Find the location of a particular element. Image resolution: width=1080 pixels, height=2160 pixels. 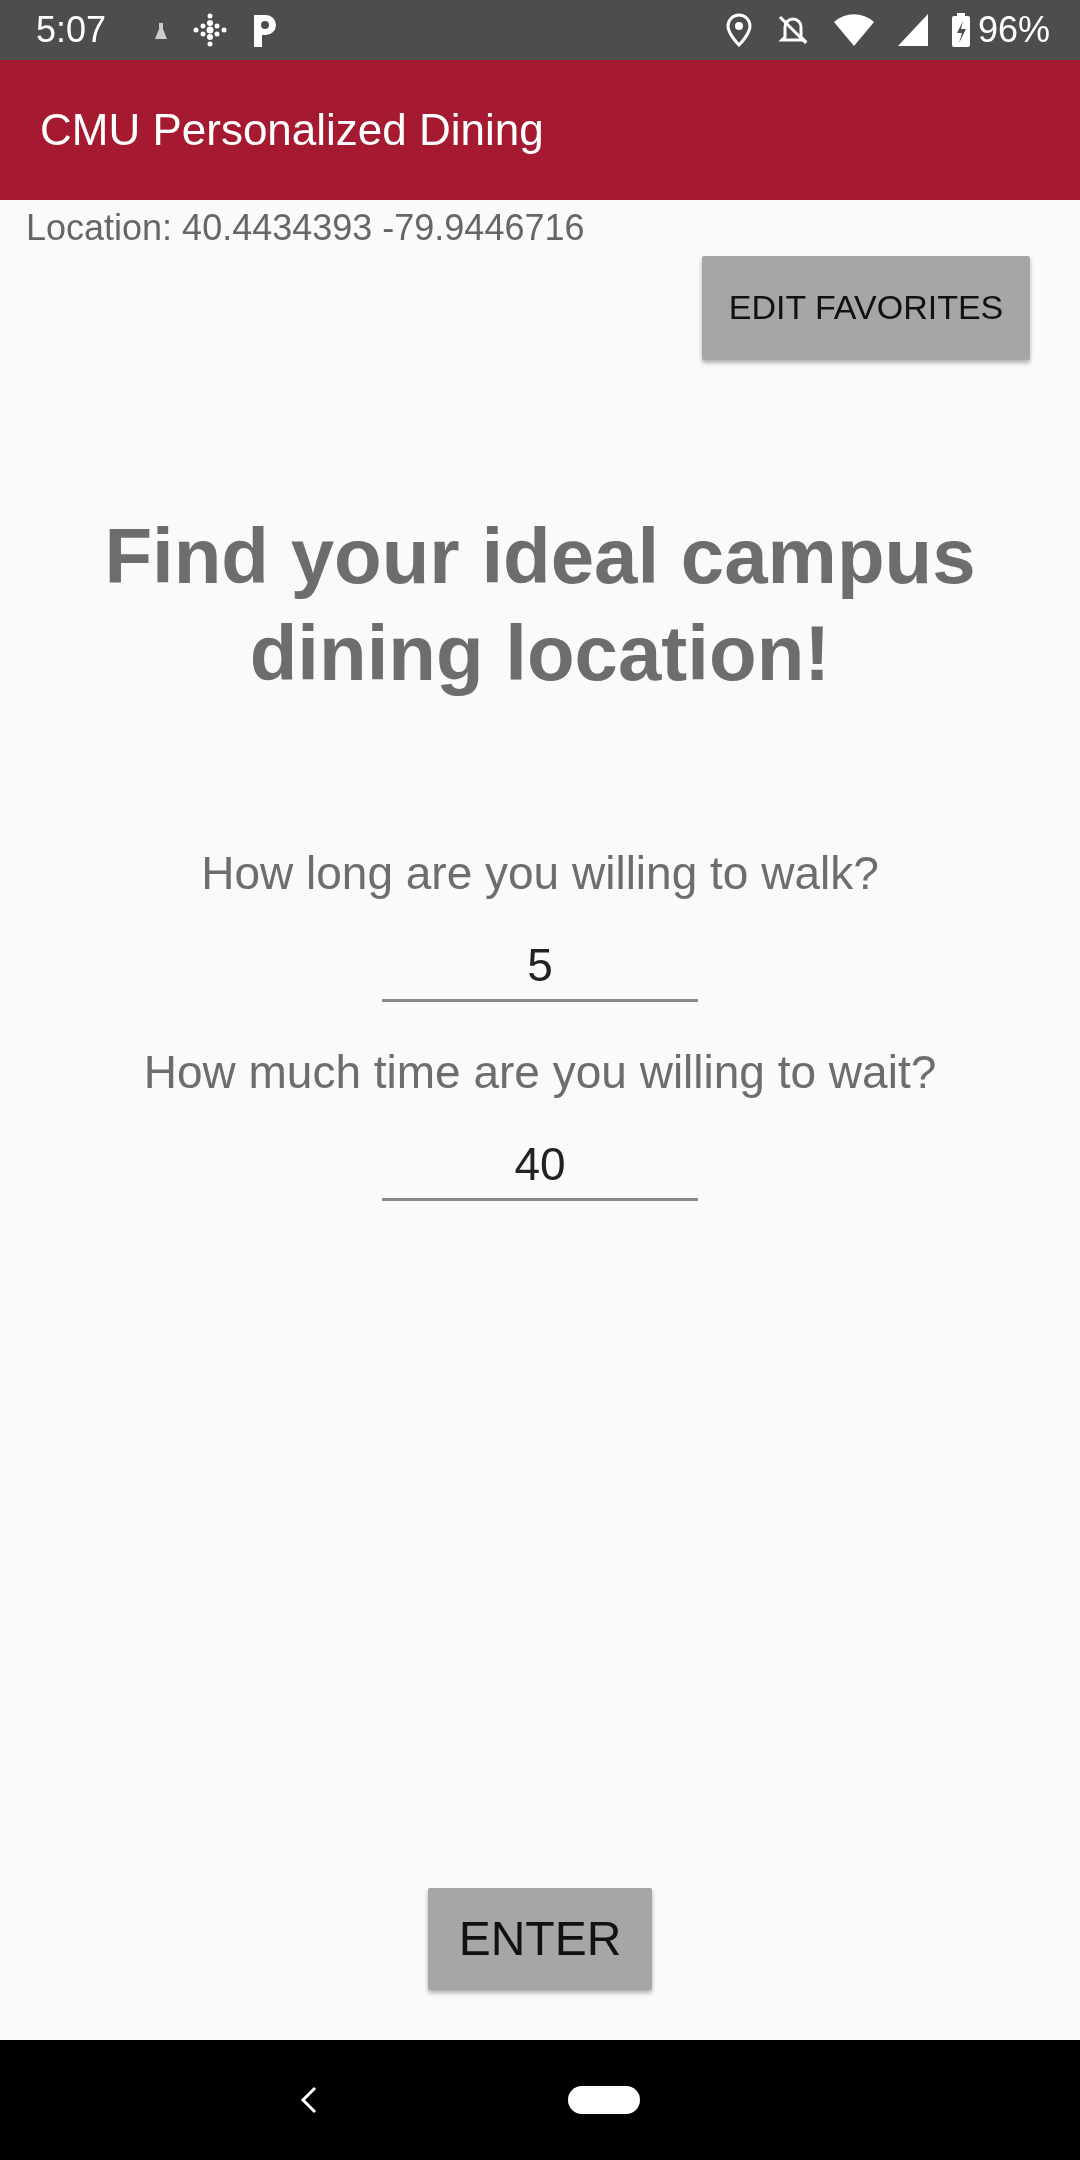

battery-percent: 96% is located at coordinates (1013, 30).